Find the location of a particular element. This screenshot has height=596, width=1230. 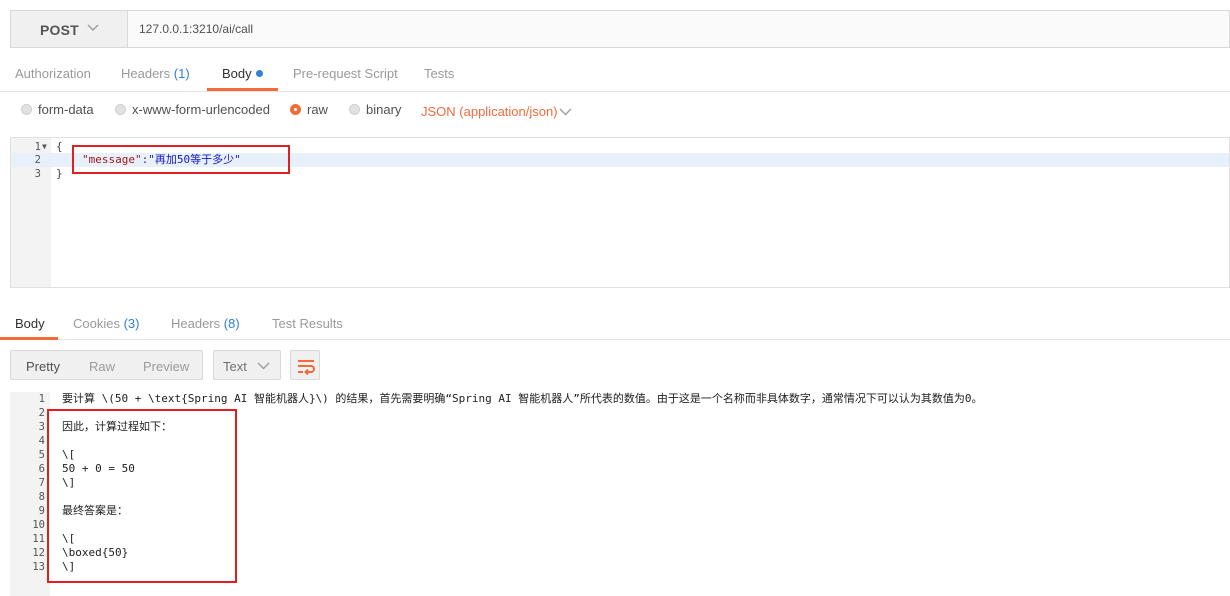

response-text: 最终答案是： is located at coordinates (95, 510).